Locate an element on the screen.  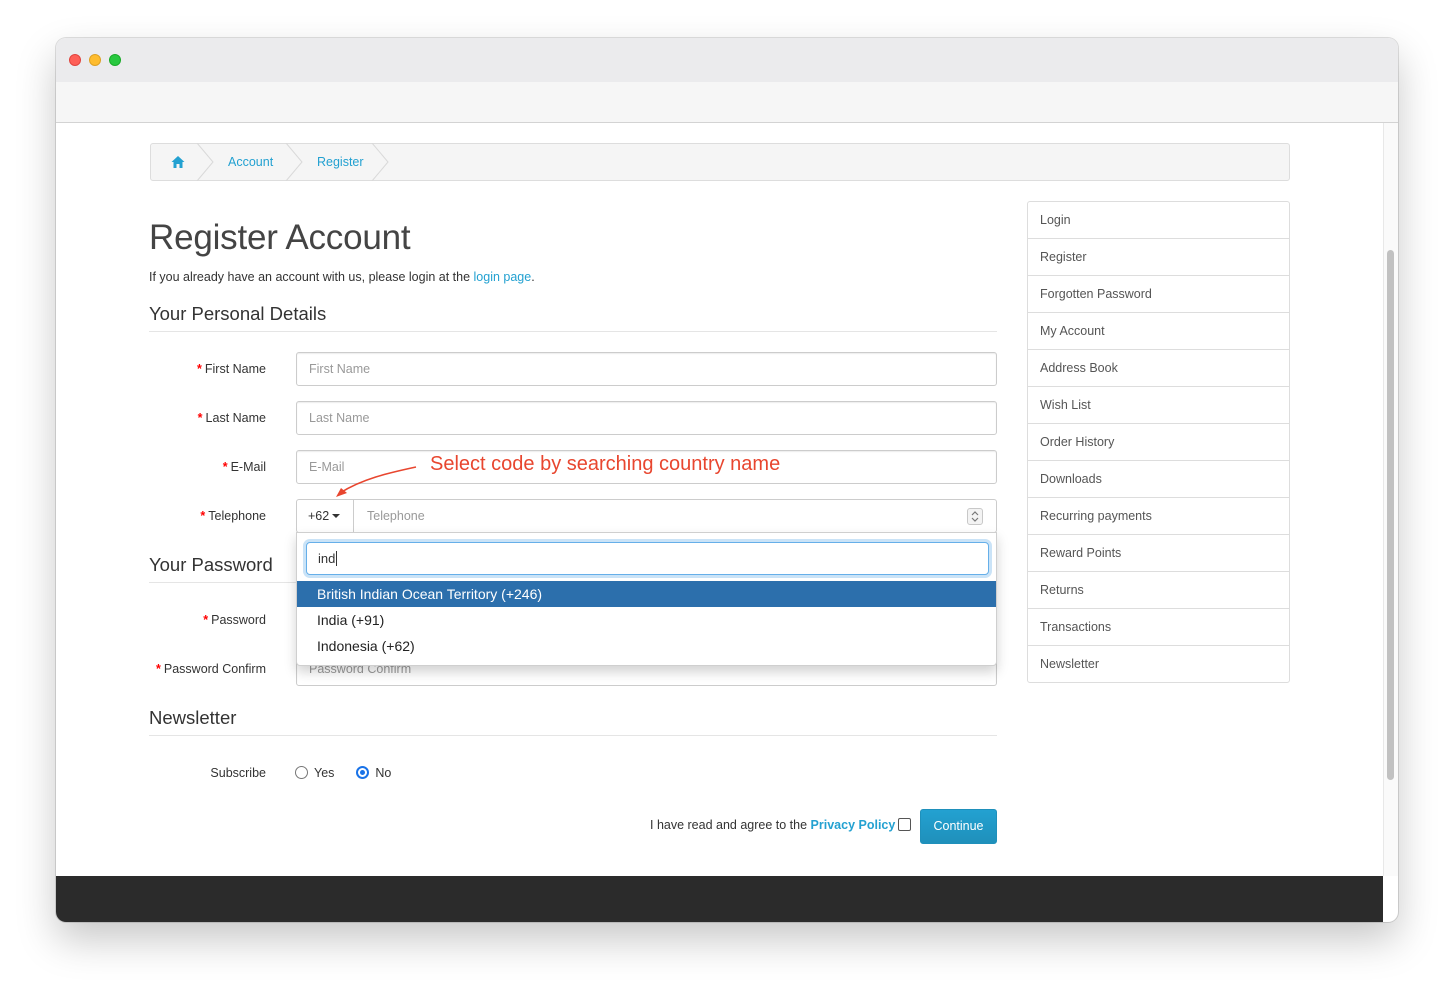
password-label-text: Password is located at coordinates (238, 620).